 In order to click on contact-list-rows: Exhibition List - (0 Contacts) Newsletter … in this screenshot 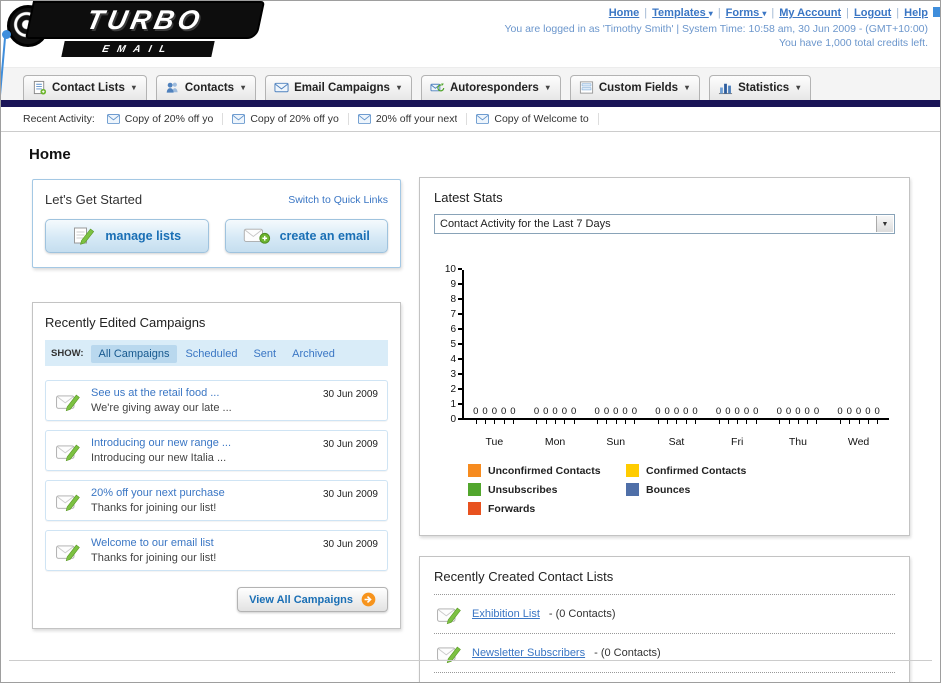, I will do `click(664, 633)`.